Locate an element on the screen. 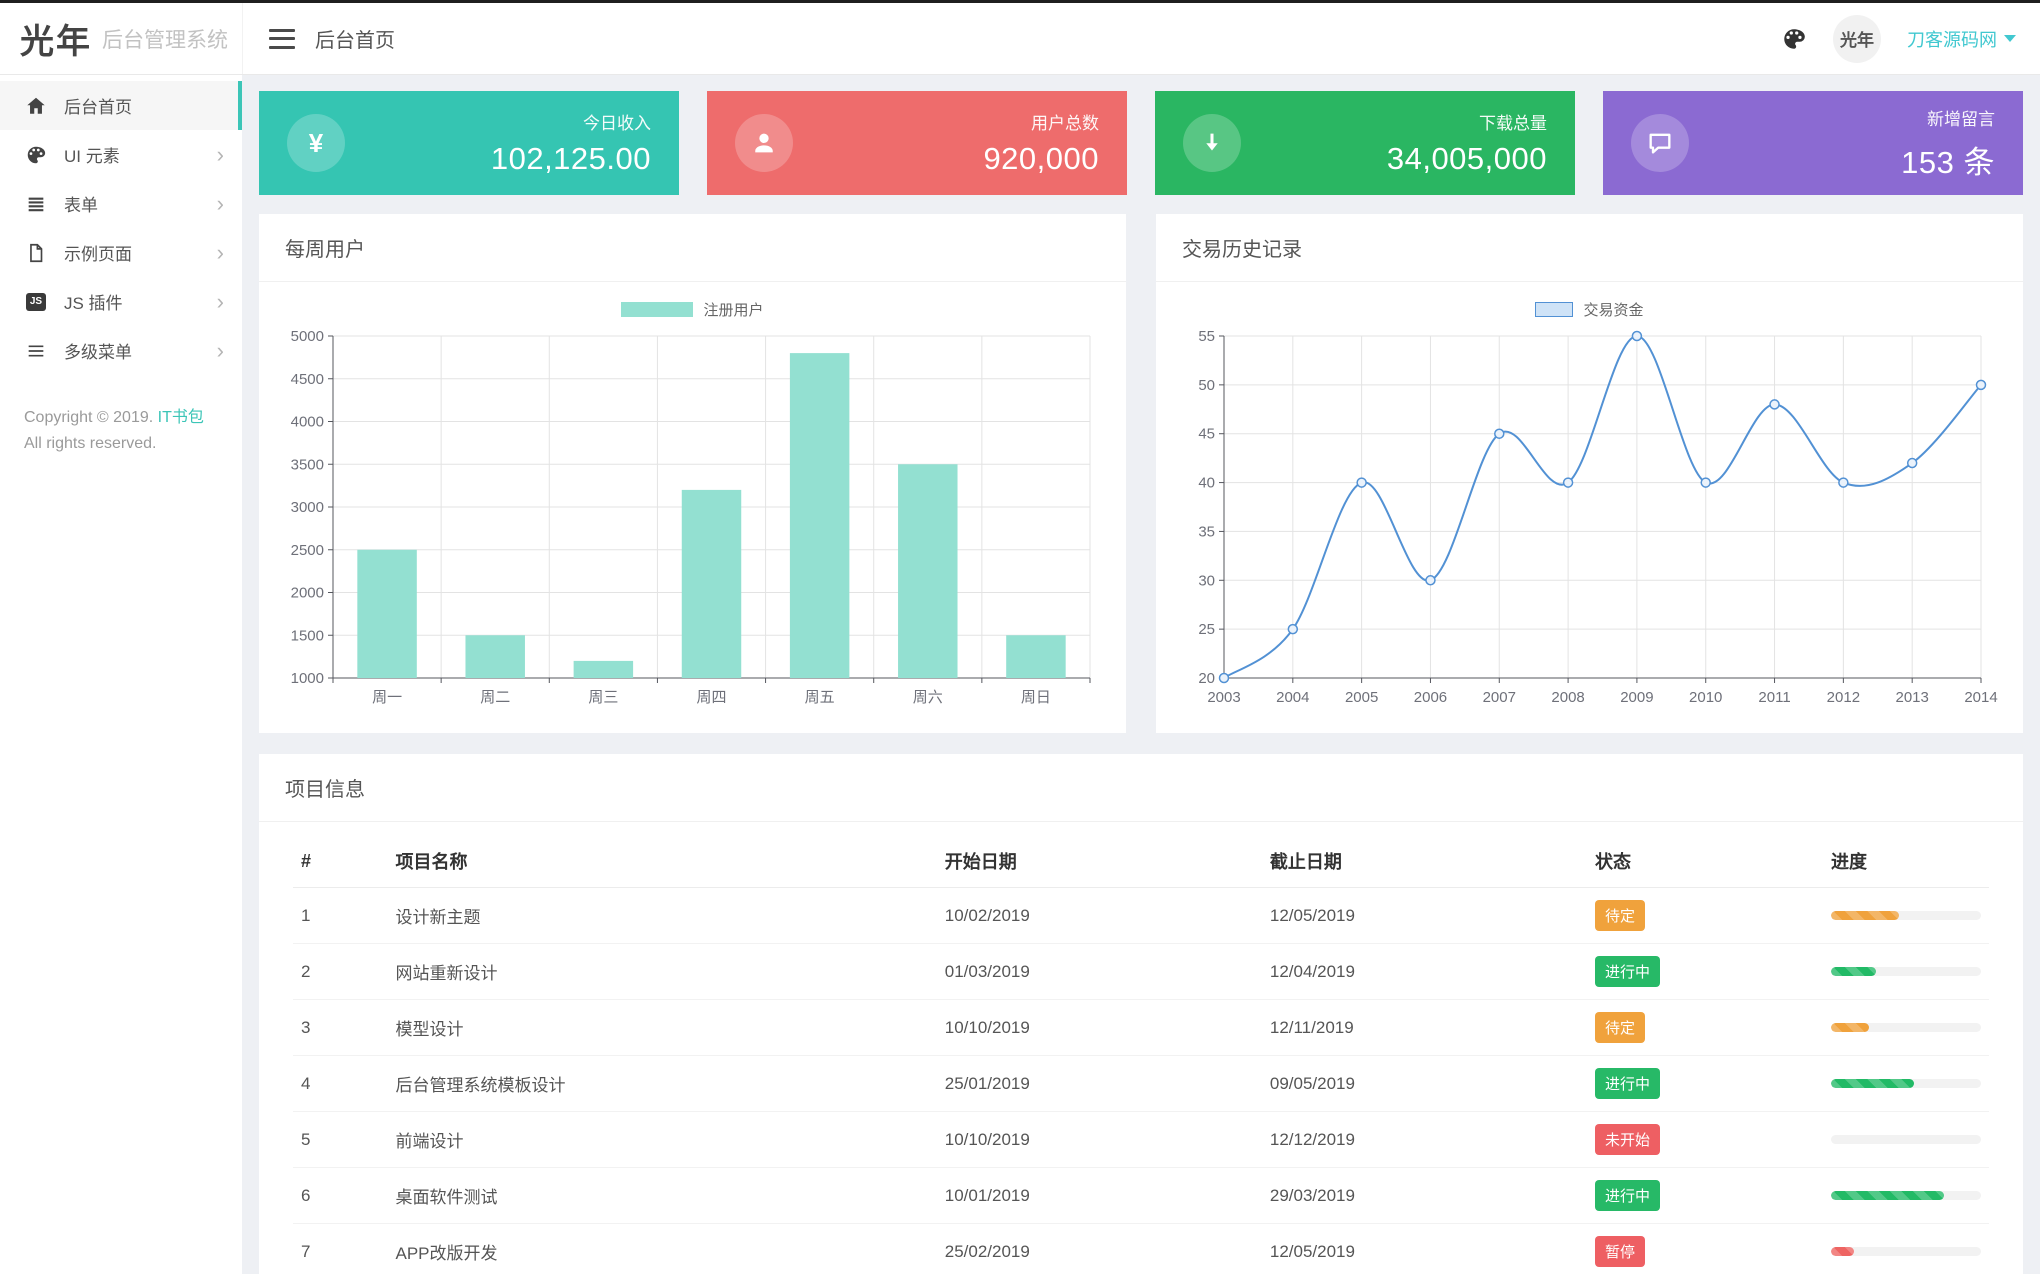  stat-text: 下载总量 34,005,000 is located at coordinates (1467, 143).